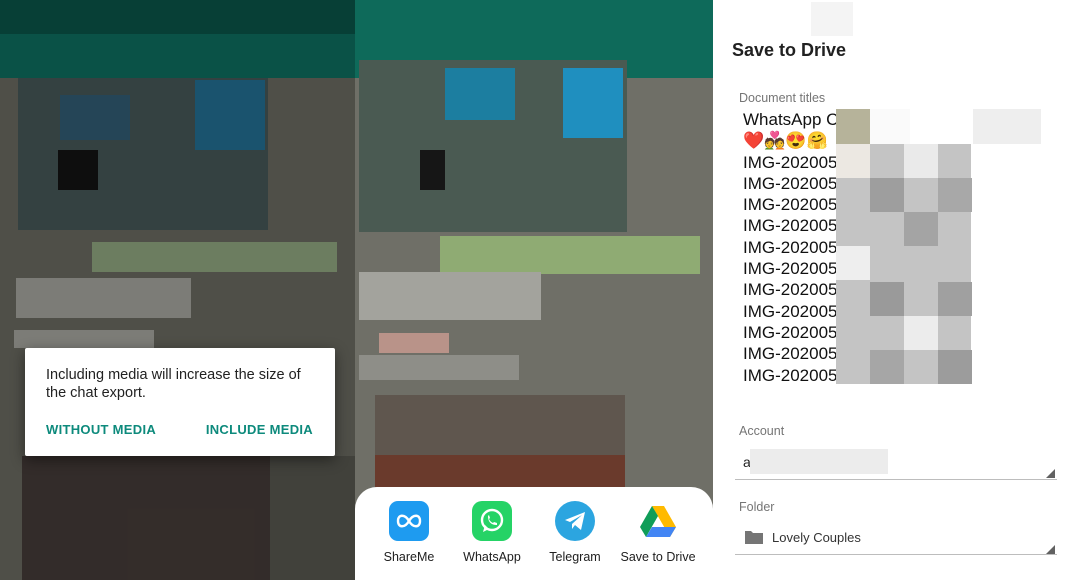 The height and width of the screenshot is (580, 1068). What do you see at coordinates (259, 429) in the screenshot?
I see `include-media-button: INCLUDE MEDIA` at bounding box center [259, 429].